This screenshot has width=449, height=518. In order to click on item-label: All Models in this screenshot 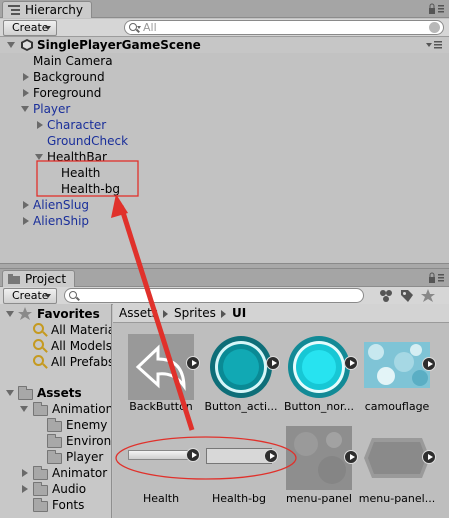, I will do `click(81, 346)`.